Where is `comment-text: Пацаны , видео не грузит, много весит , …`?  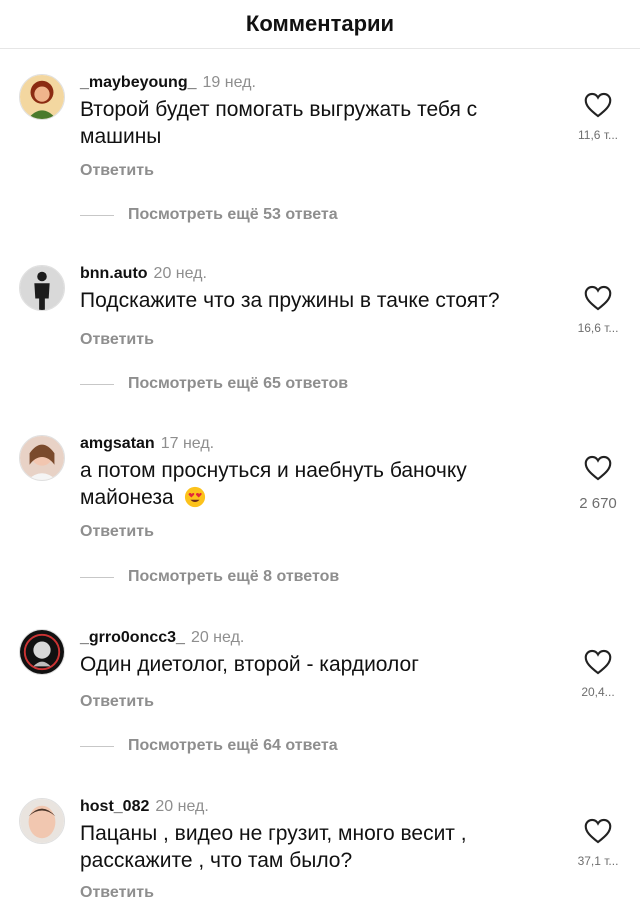
comment-text: Пацаны , видео не грузит, много весит , … is located at coordinates (273, 847).